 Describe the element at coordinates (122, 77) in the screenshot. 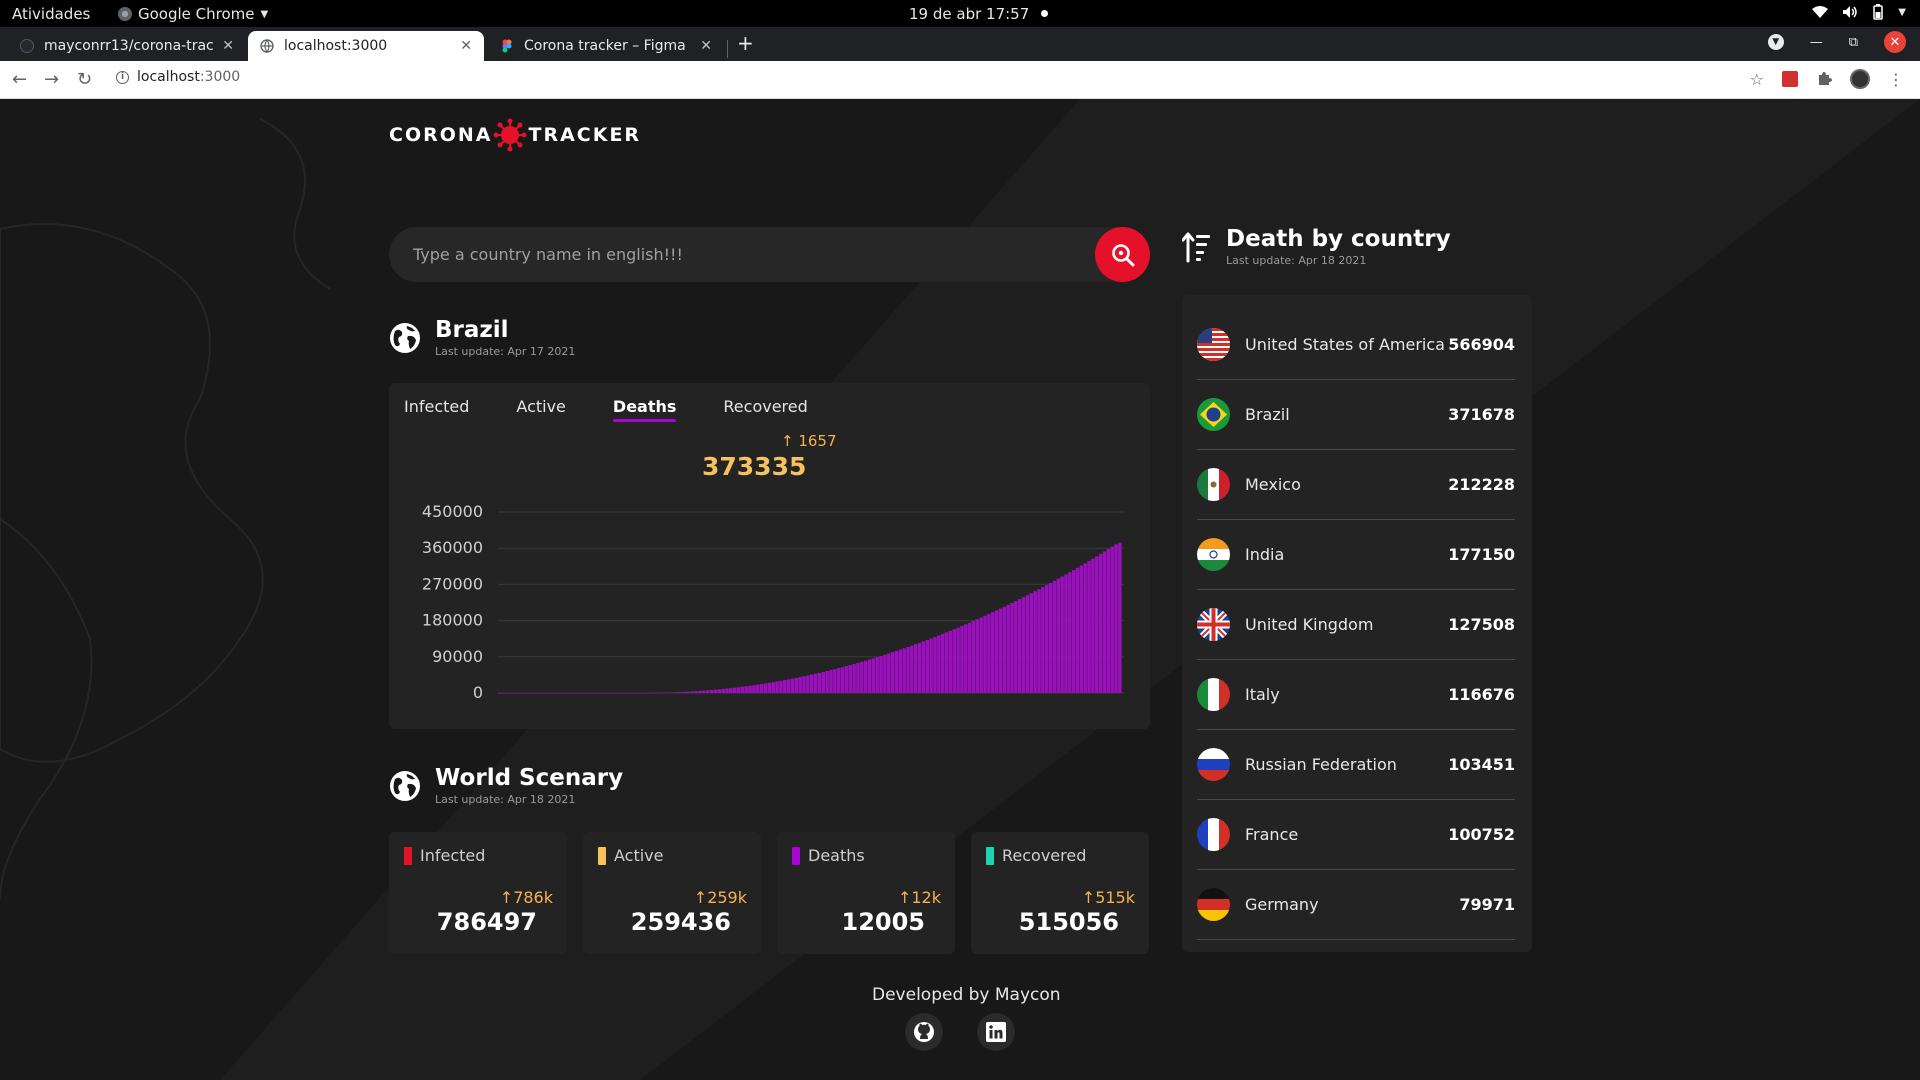

I see `site-info-icon: i` at that location.